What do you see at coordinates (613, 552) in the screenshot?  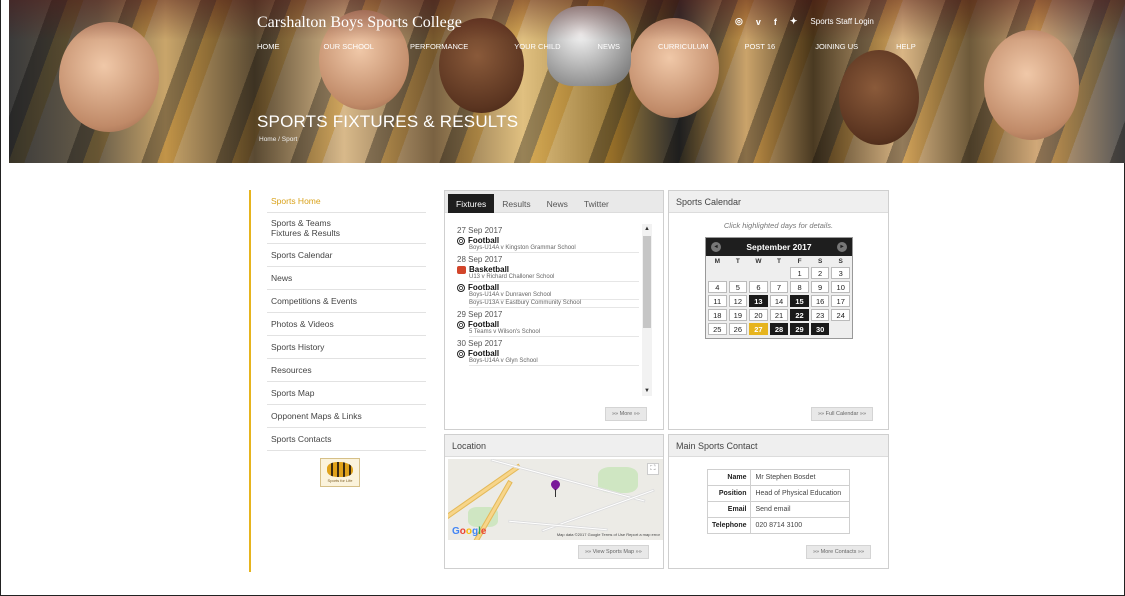 I see `view-sports-map-button: »» View Sports Map »»` at bounding box center [613, 552].